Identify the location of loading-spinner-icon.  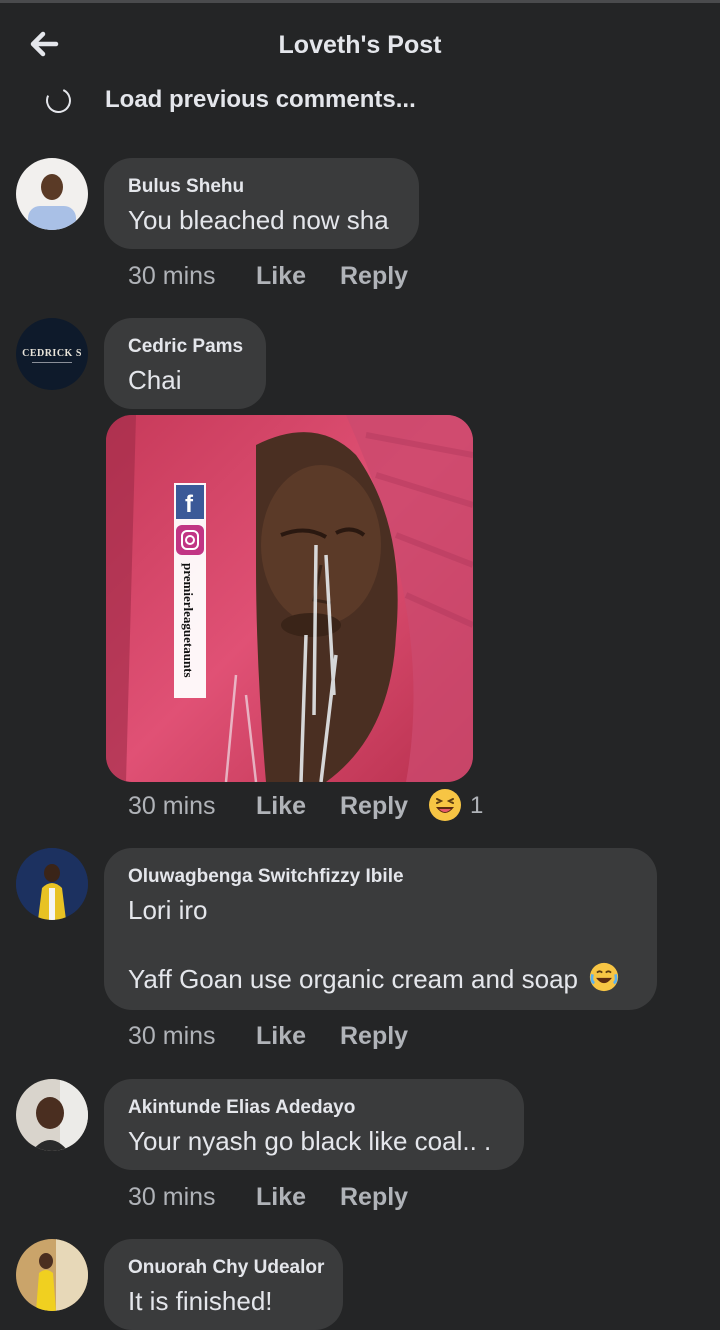
(58, 100).